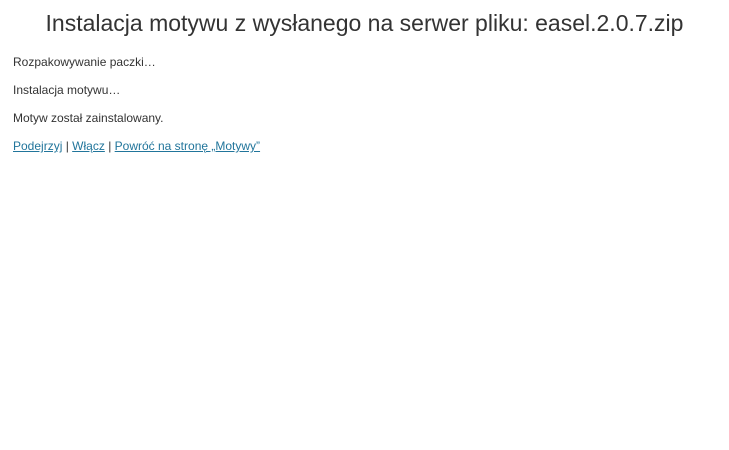  What do you see at coordinates (88, 146) in the screenshot?
I see `activate-link: Włącz` at bounding box center [88, 146].